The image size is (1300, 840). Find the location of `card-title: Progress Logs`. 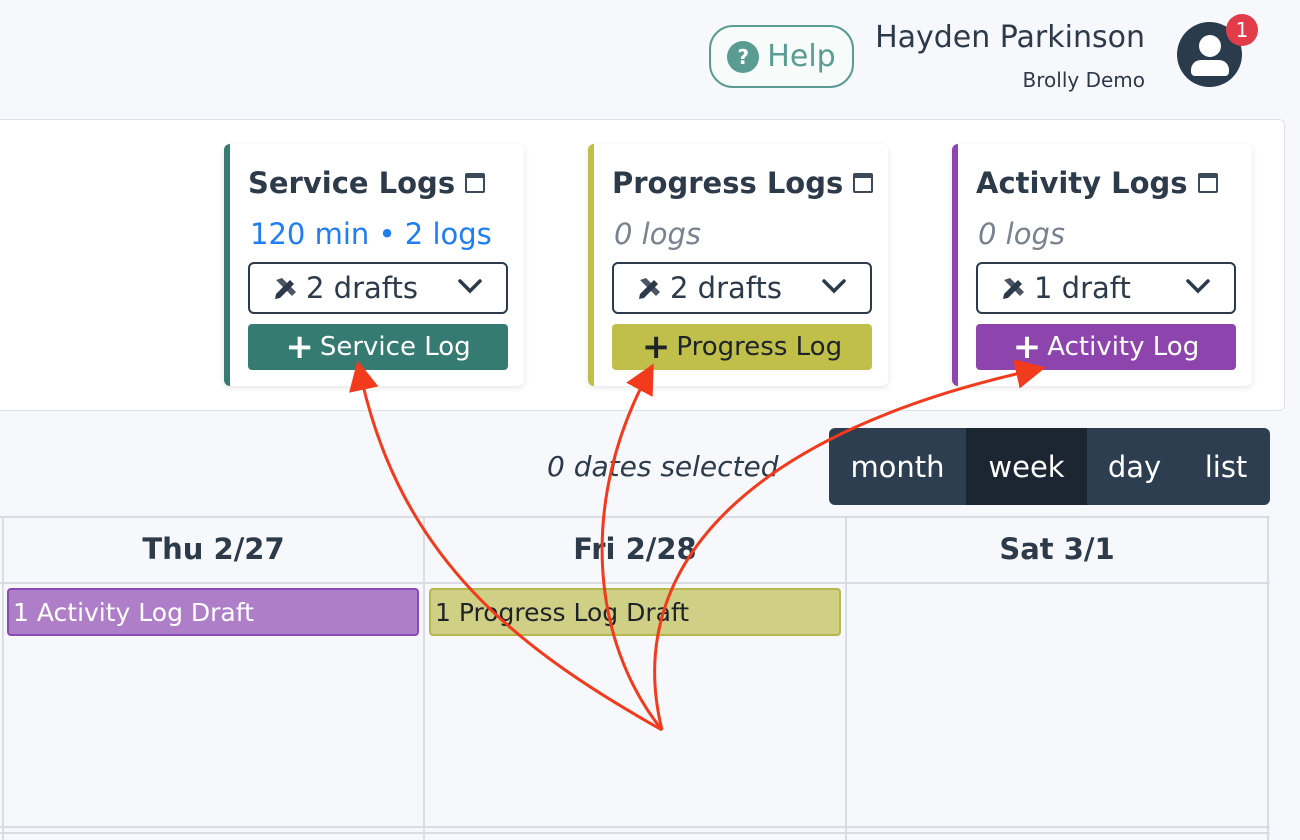

card-title: Progress Logs is located at coordinates (728, 183).